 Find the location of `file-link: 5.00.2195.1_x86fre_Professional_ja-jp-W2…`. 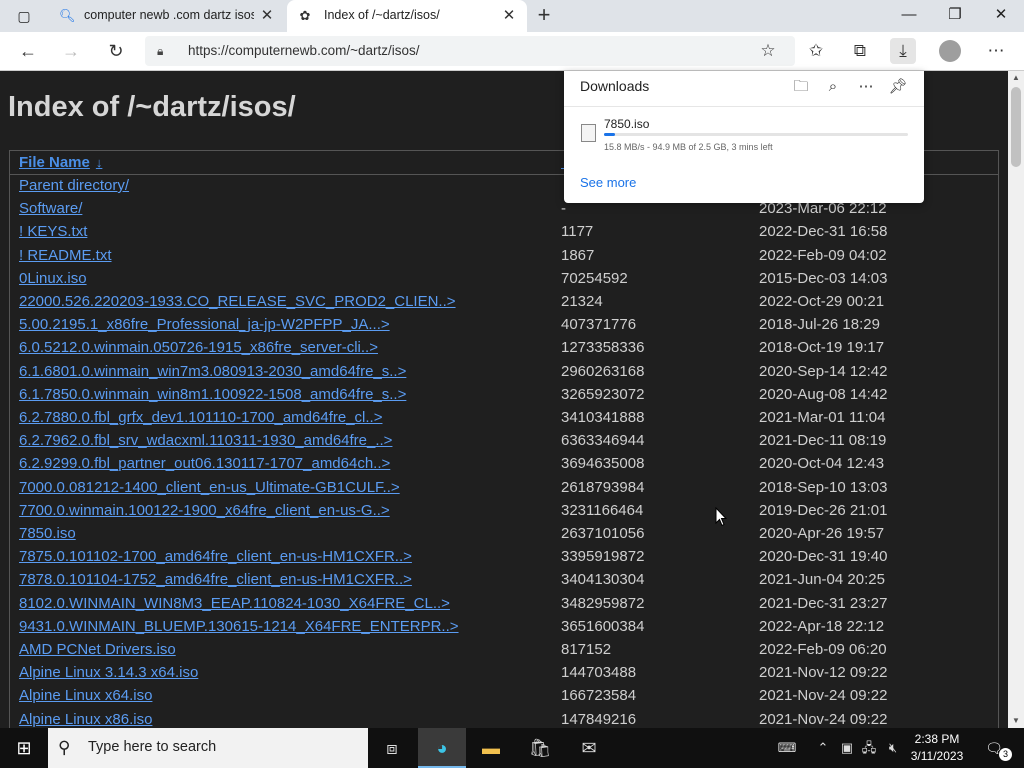

file-link: 5.00.2195.1_x86fre_Professional_ja-jp-W2… is located at coordinates (204, 324).